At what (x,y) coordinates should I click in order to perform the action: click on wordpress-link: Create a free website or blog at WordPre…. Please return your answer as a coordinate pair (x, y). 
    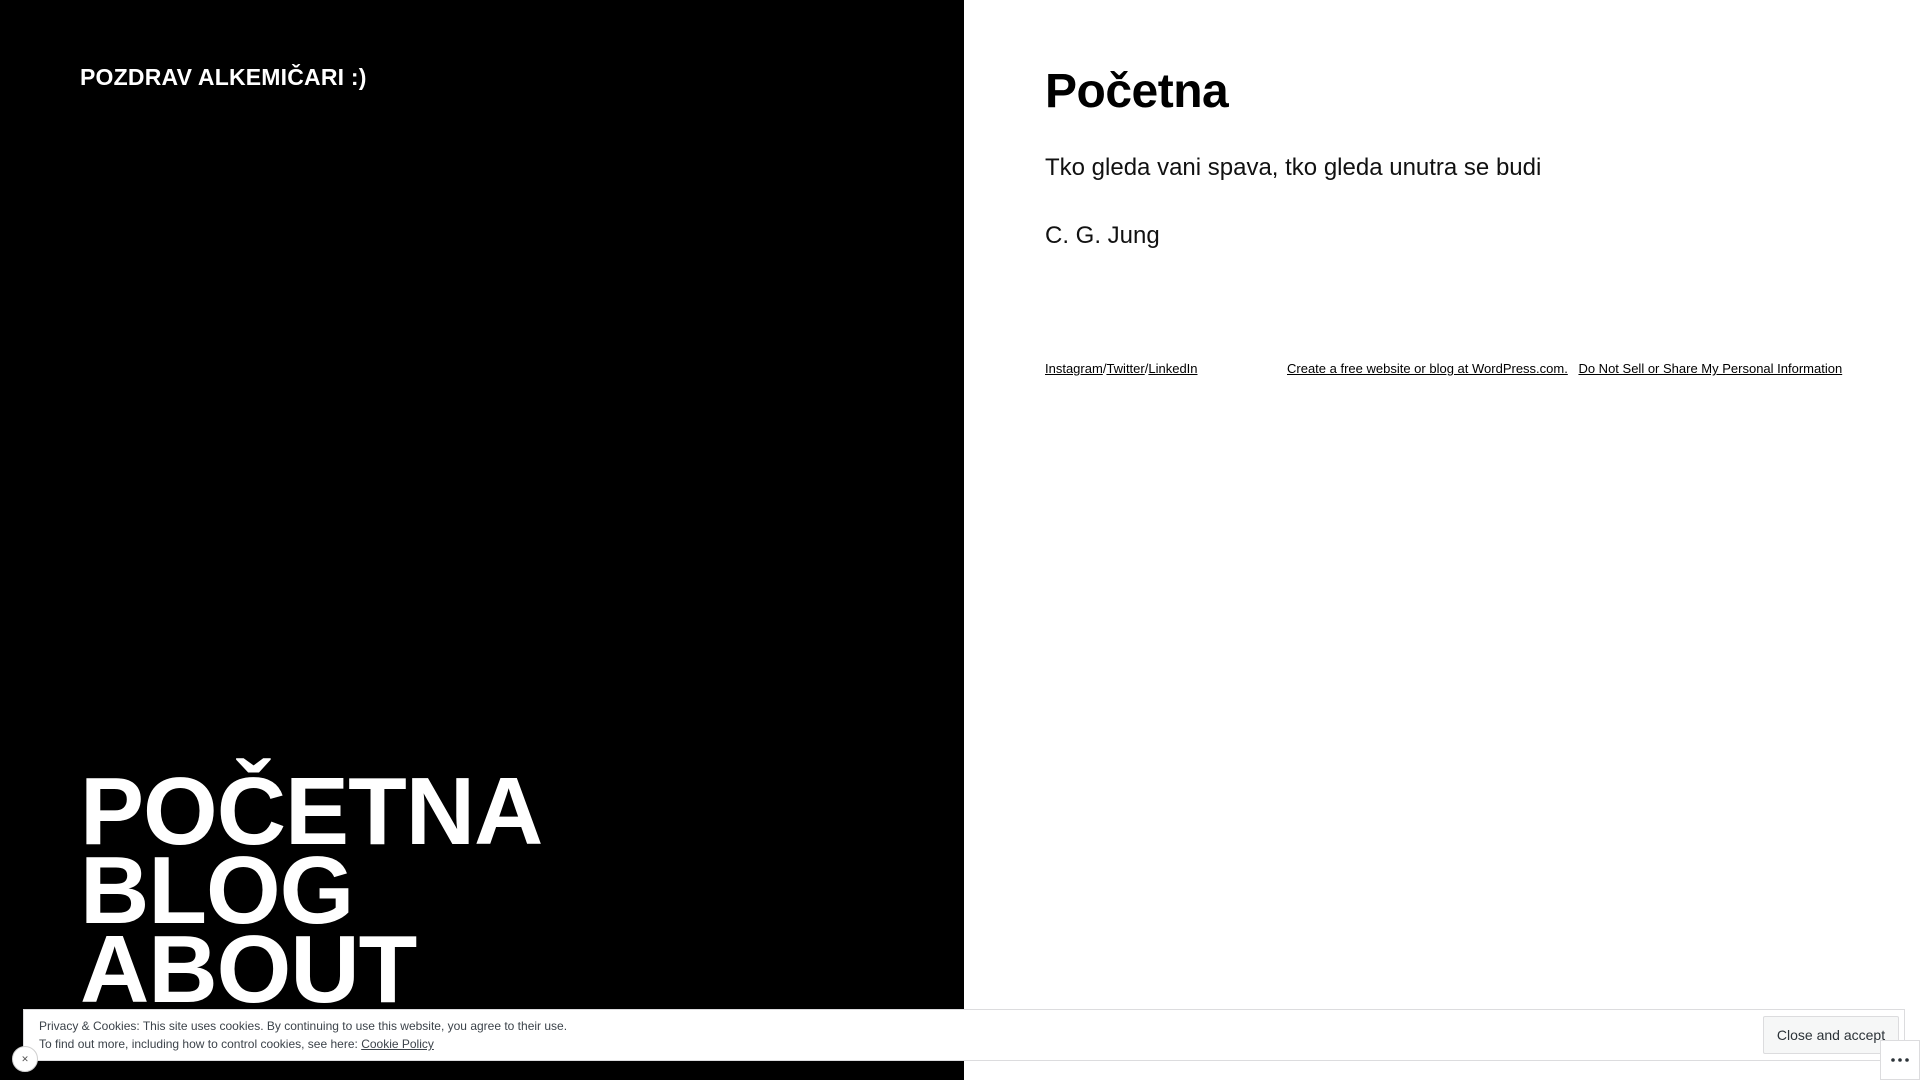
    Looking at the image, I should click on (1427, 368).